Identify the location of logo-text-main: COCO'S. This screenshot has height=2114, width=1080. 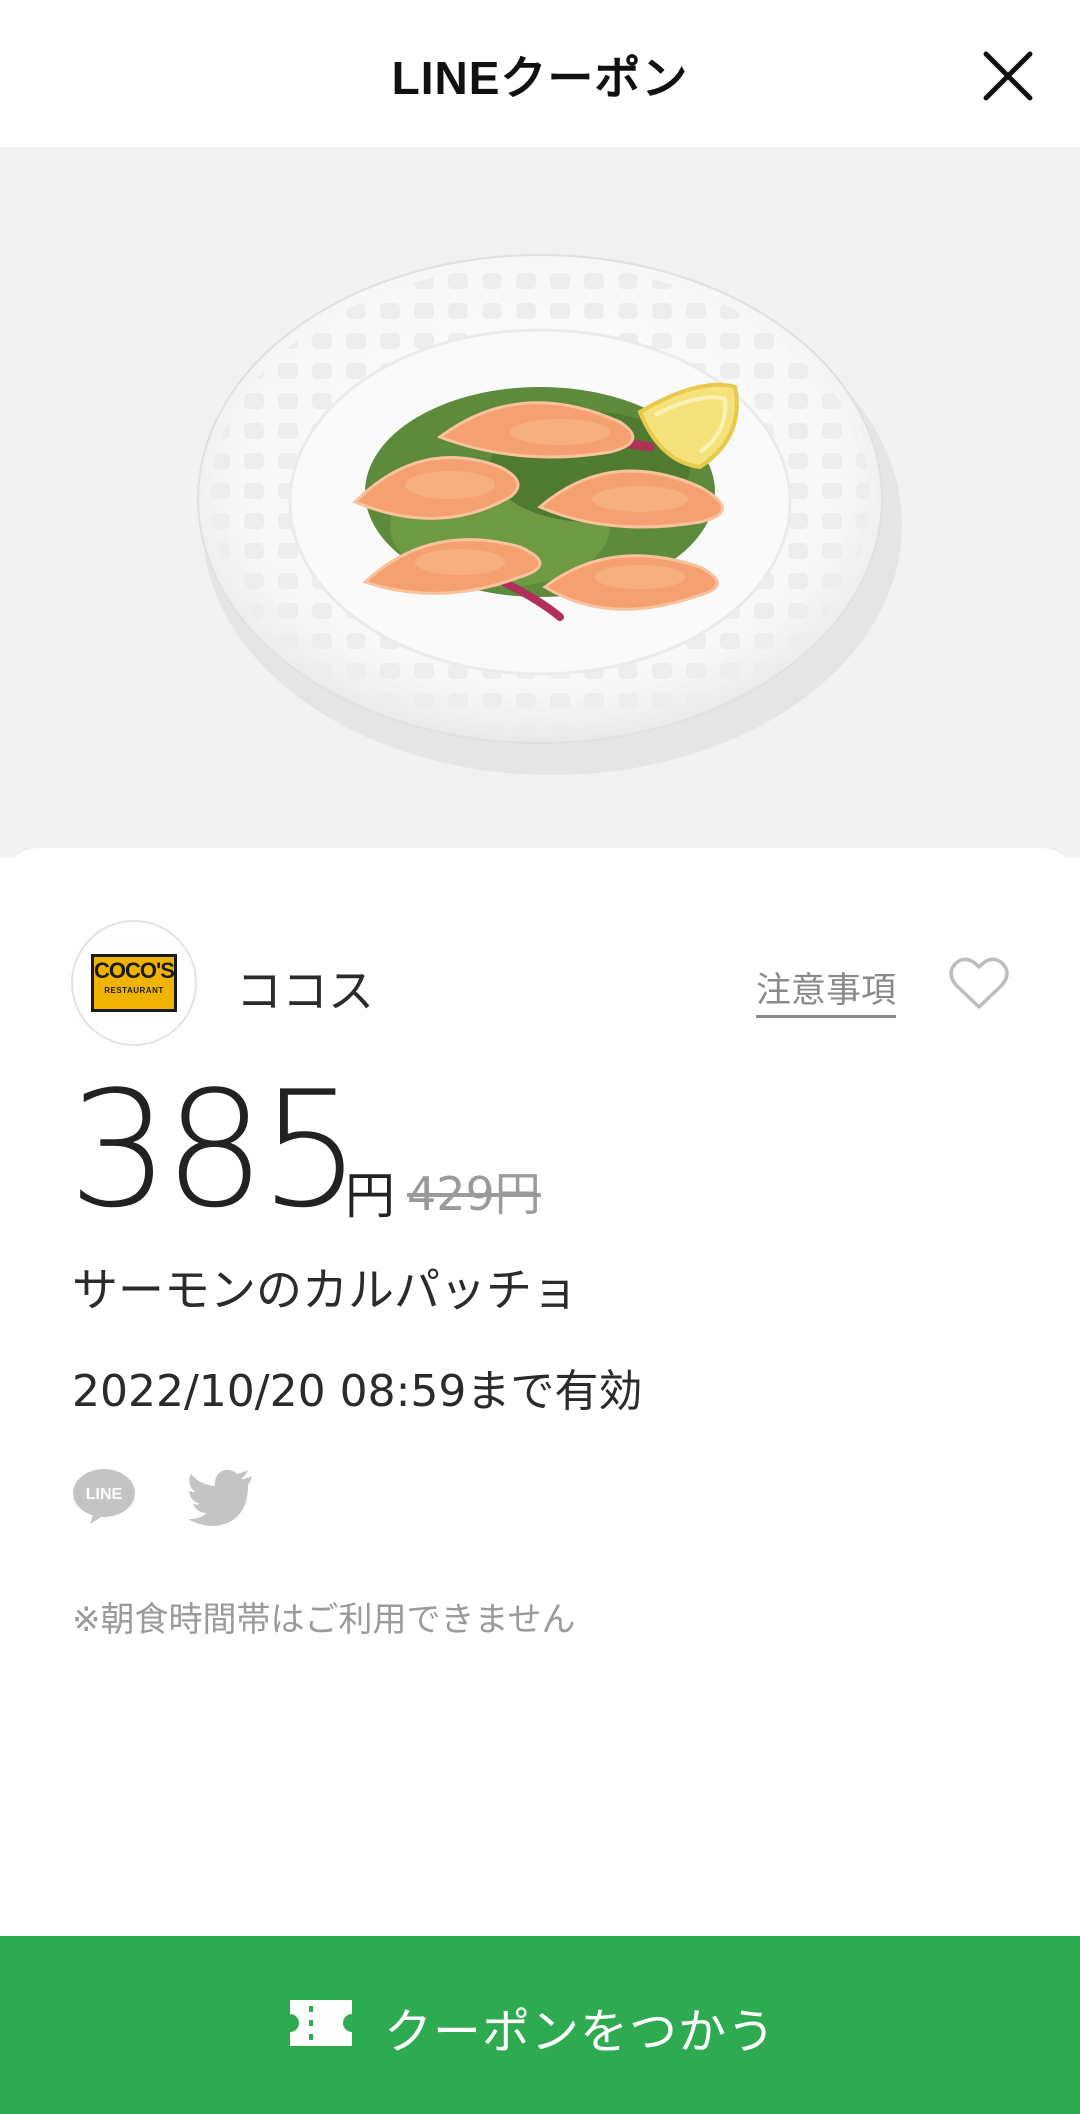
(134, 970).